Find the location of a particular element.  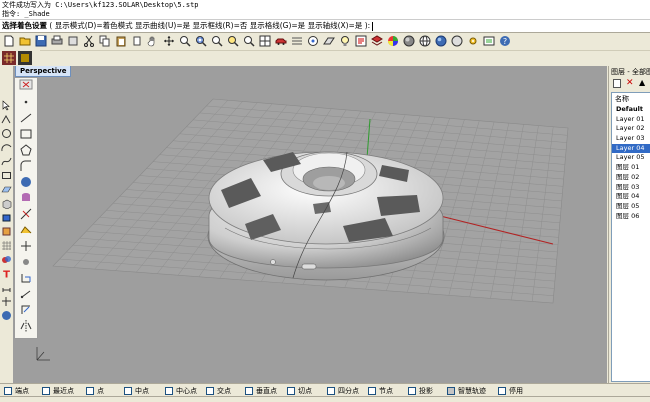

curve-icon is located at coordinates (6, 161).